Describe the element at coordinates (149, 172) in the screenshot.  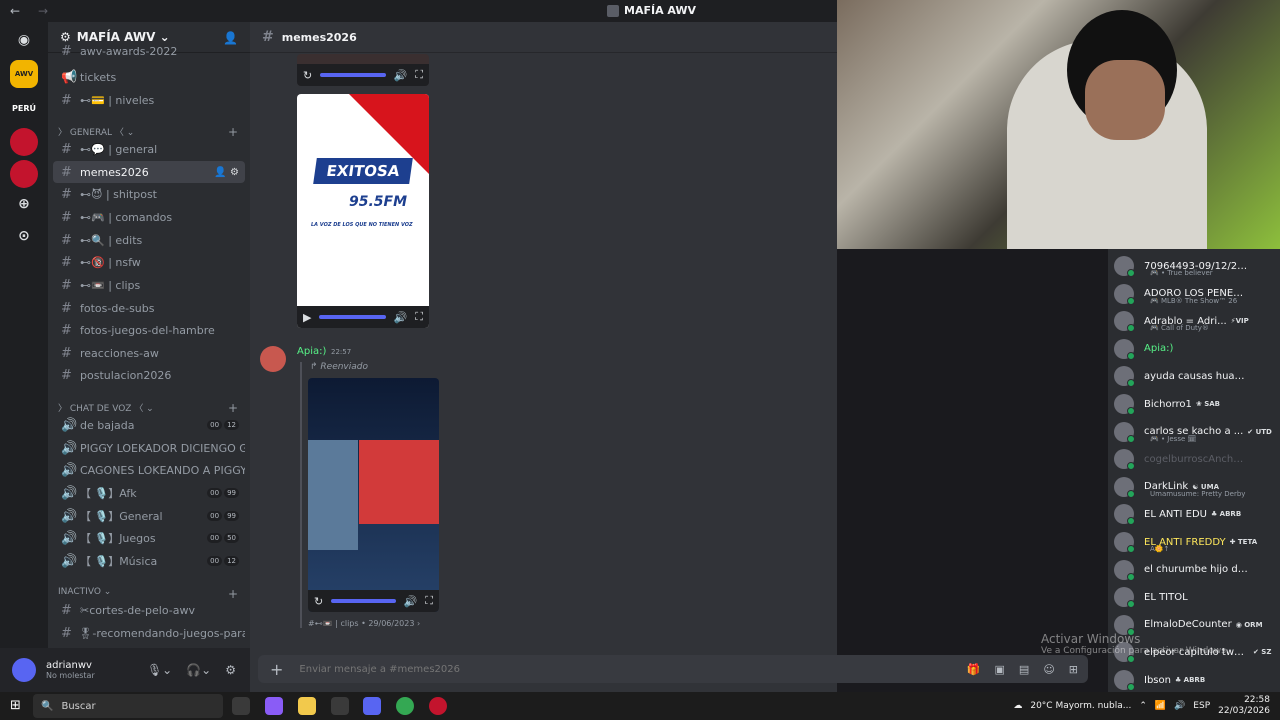
I see `channel-memes2026: # memes2026 👤 ⚙` at that location.